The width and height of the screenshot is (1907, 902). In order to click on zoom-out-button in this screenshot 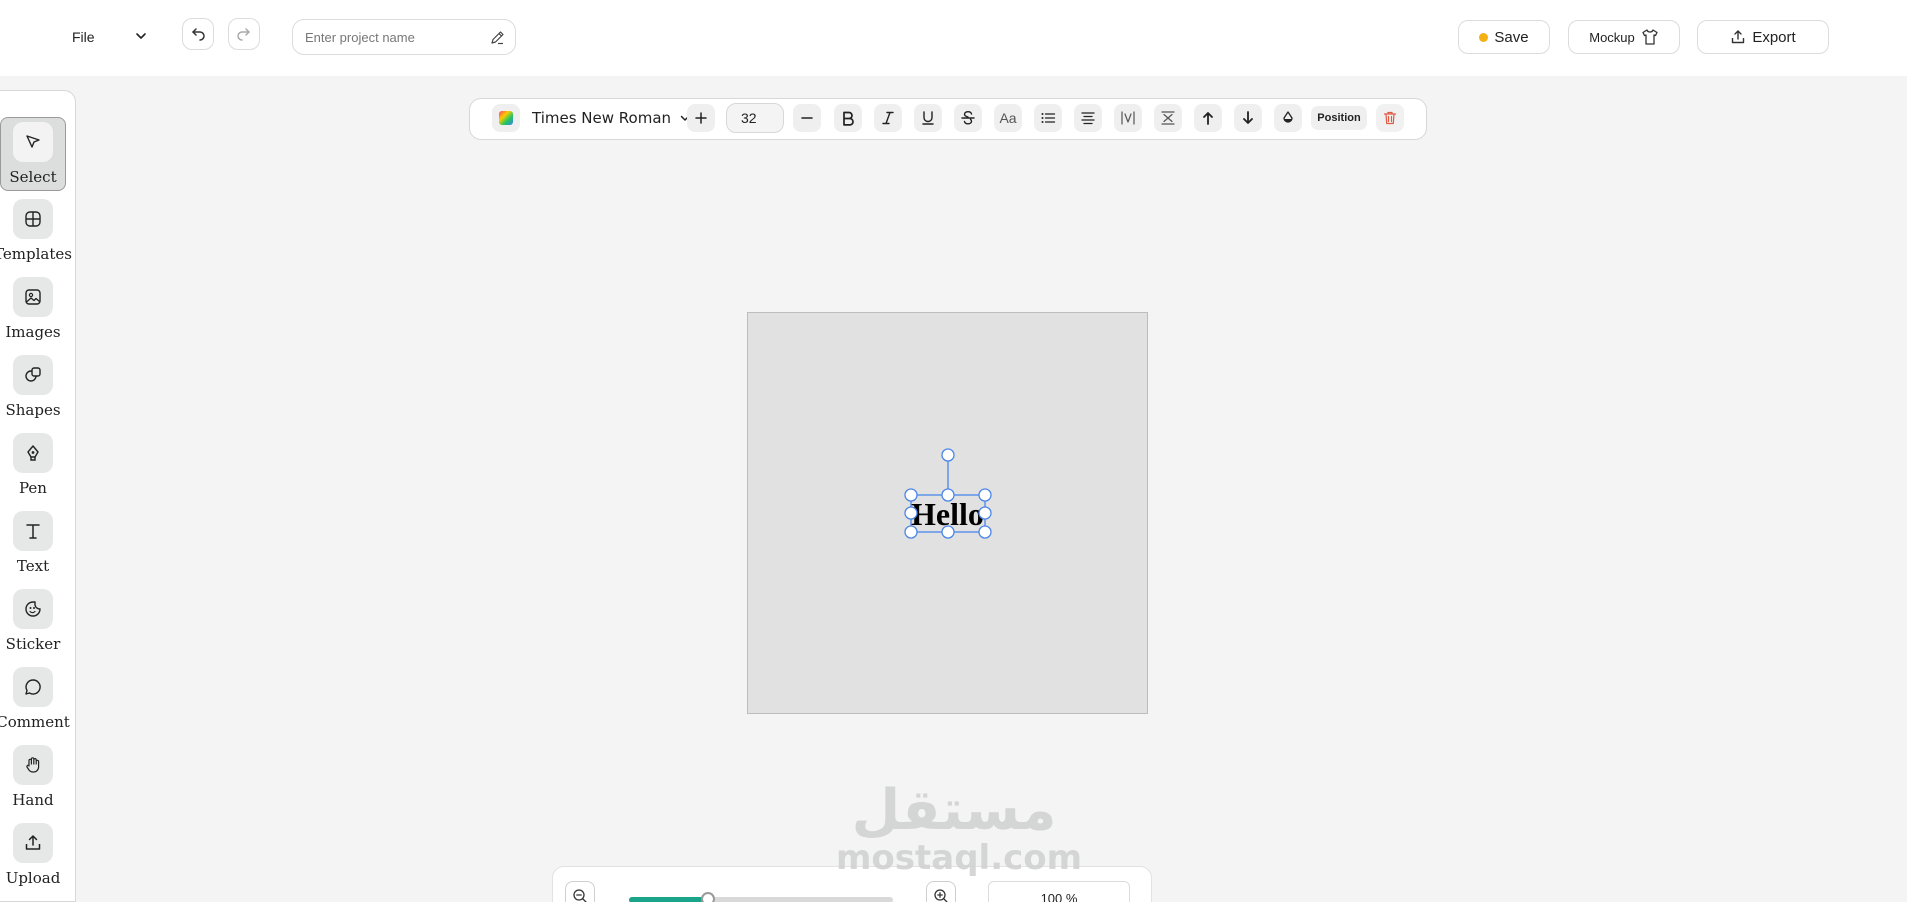, I will do `click(580, 891)`.